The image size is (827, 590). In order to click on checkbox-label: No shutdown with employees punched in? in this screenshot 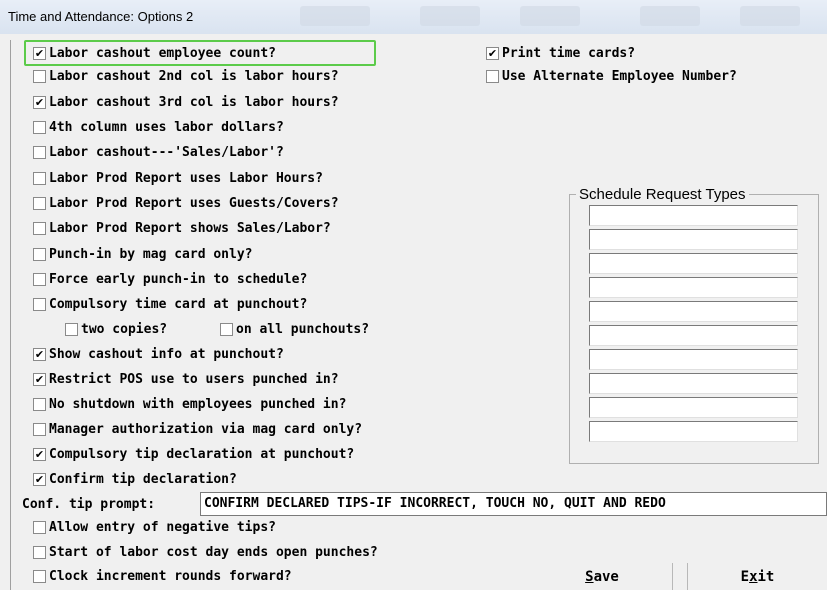, I will do `click(198, 404)`.